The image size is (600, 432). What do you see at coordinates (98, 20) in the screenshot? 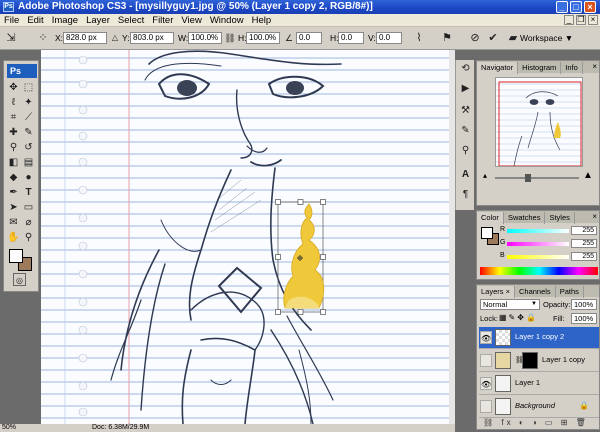
I see `menu-layer: Layer` at bounding box center [98, 20].